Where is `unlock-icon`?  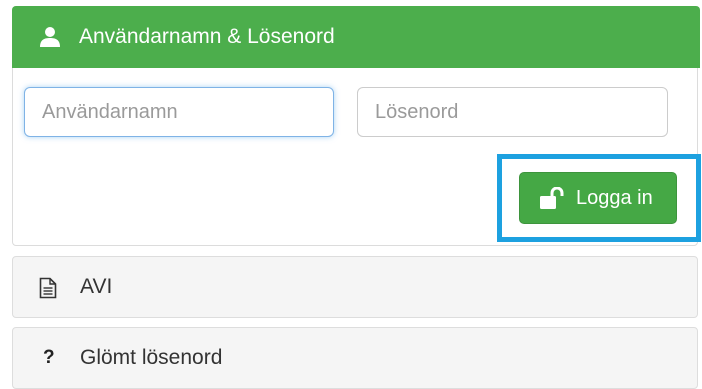
unlock-icon is located at coordinates (552, 198).